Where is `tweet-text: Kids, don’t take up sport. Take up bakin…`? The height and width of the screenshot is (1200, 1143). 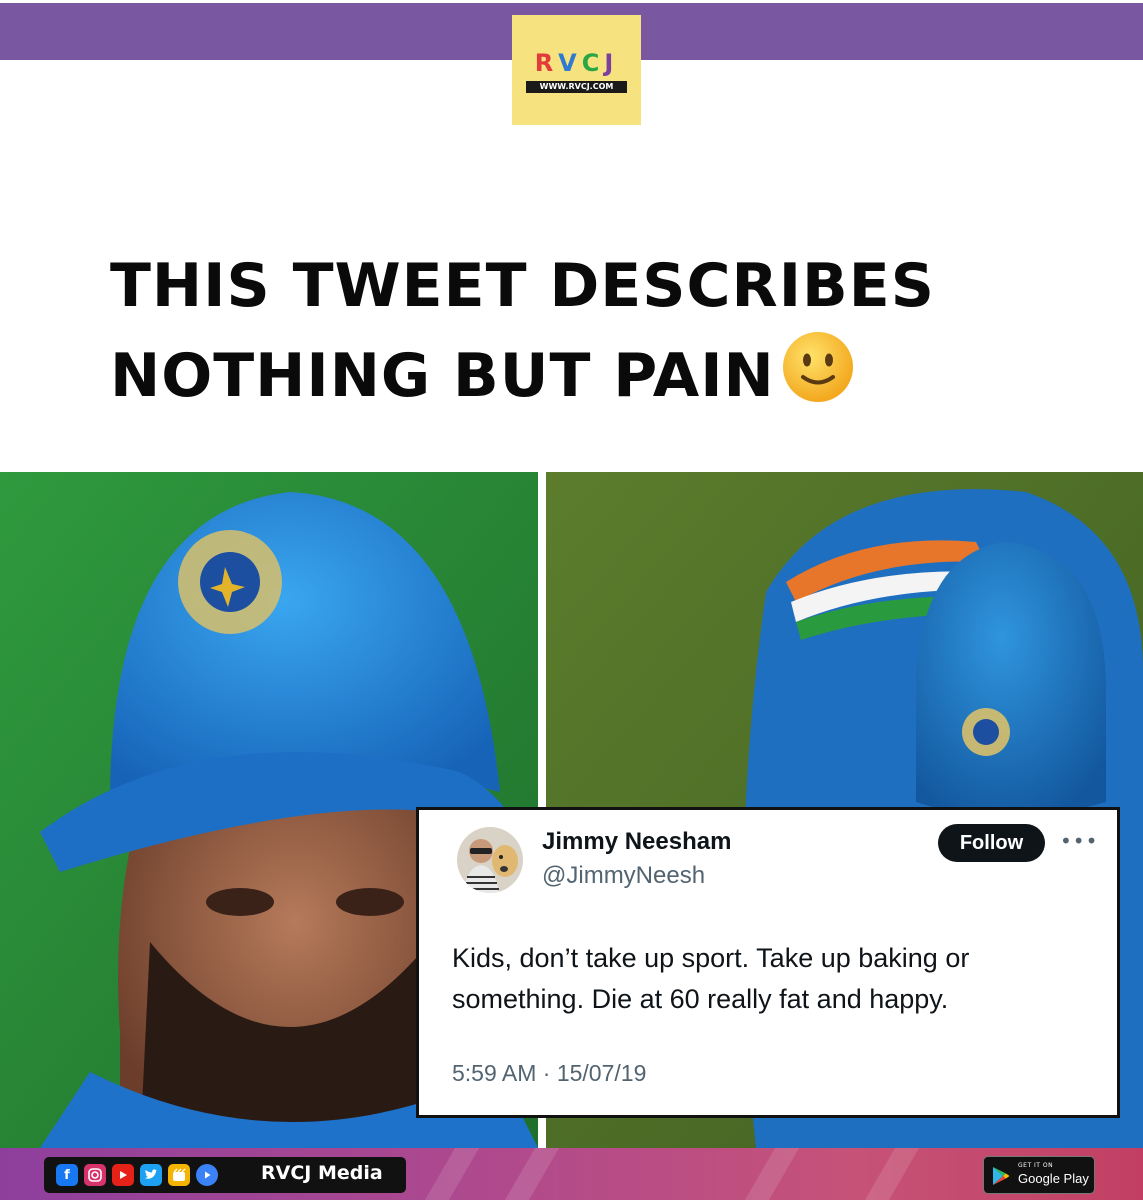 tweet-text: Kids, don’t take up sport. Take up bakin… is located at coordinates (711, 978).